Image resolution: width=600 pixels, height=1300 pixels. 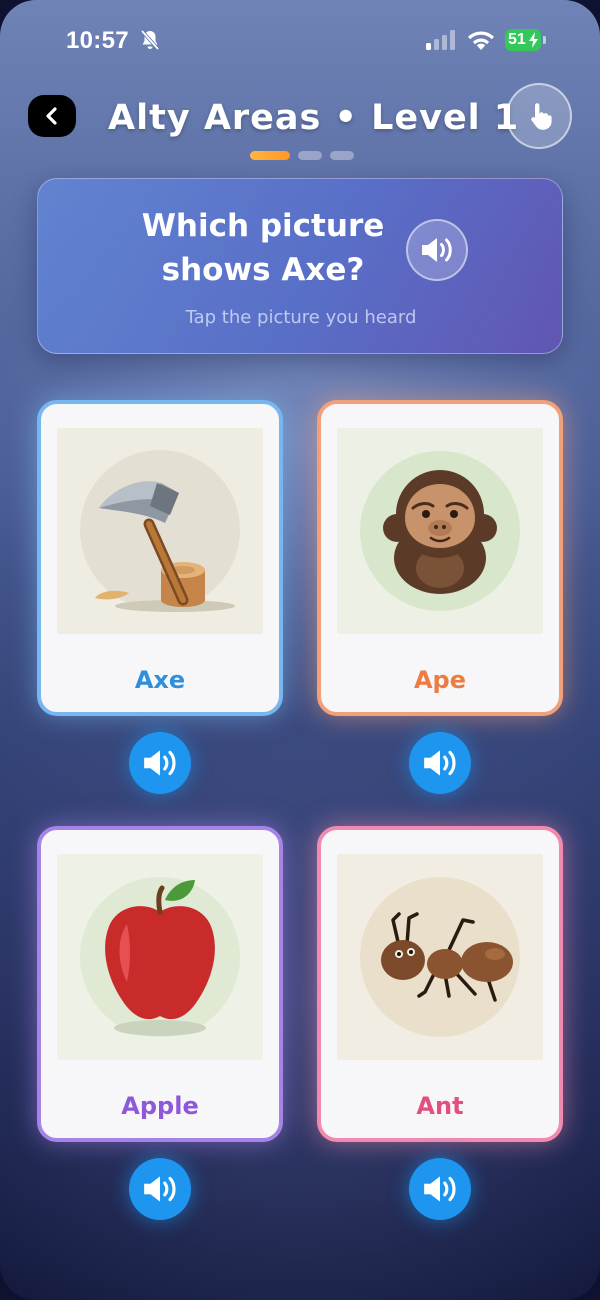 I want to click on play-sound-button-ape, so click(x=440, y=763).